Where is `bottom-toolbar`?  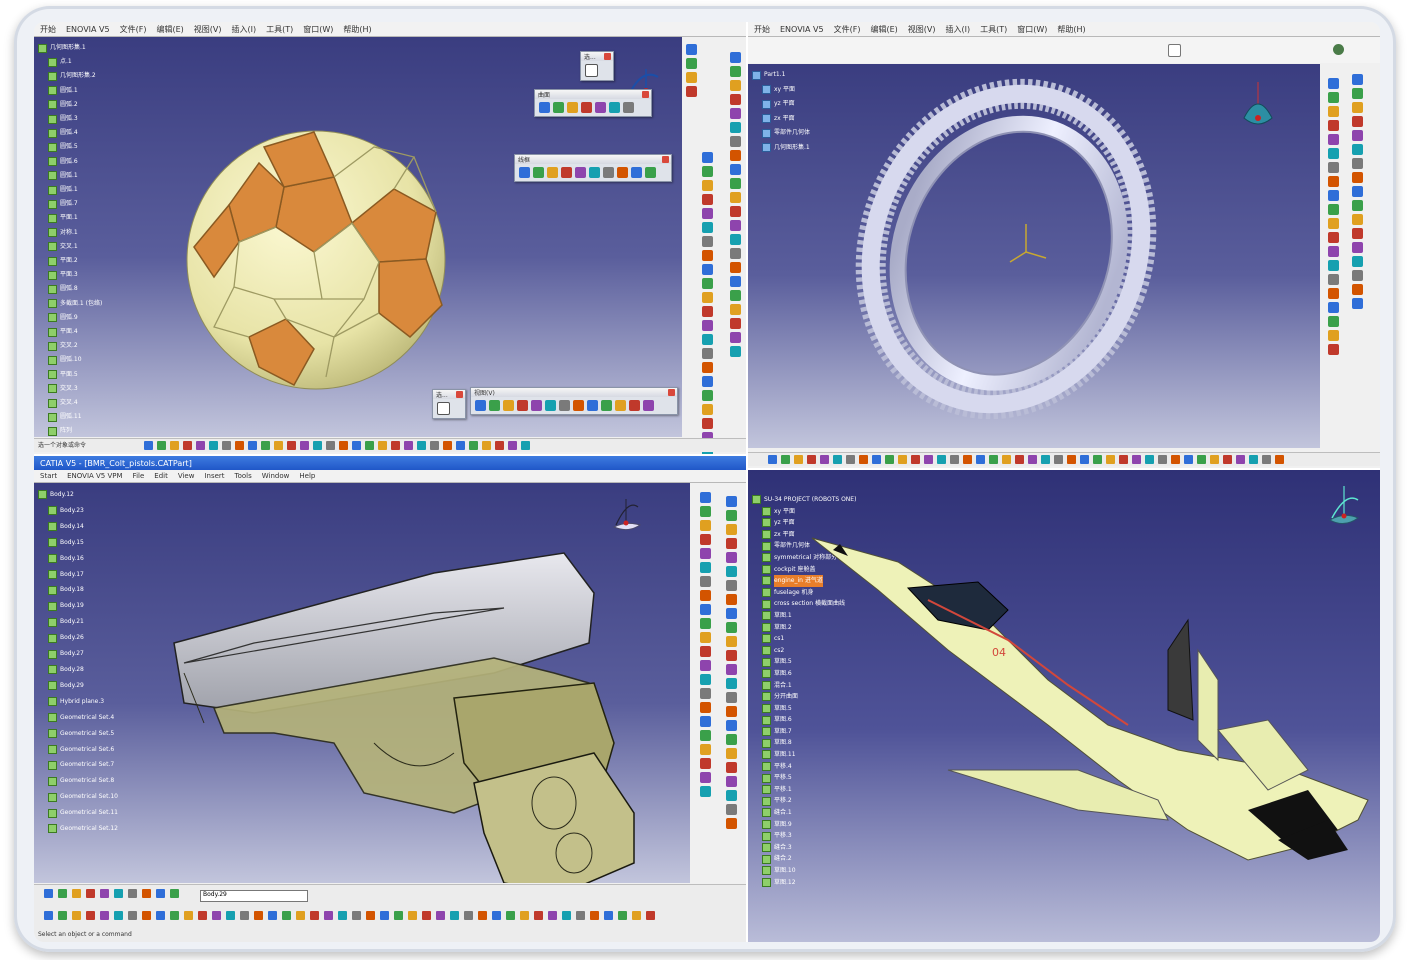
bottom-toolbar is located at coordinates (1064, 459).